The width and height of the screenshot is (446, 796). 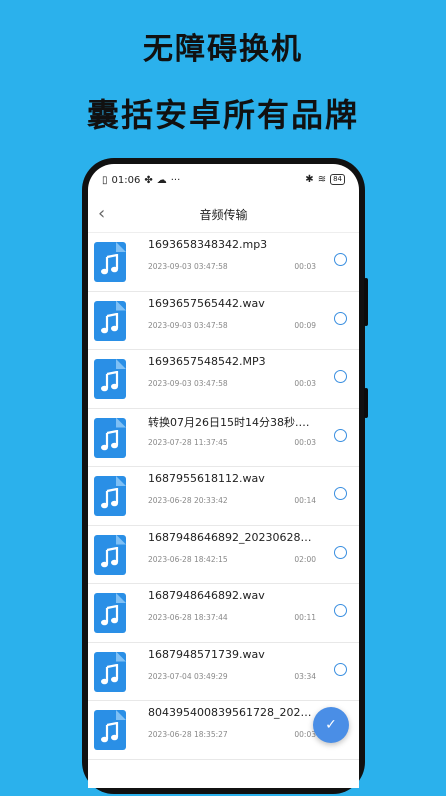 I want to click on battery-icon: 84, so click(x=337, y=179).